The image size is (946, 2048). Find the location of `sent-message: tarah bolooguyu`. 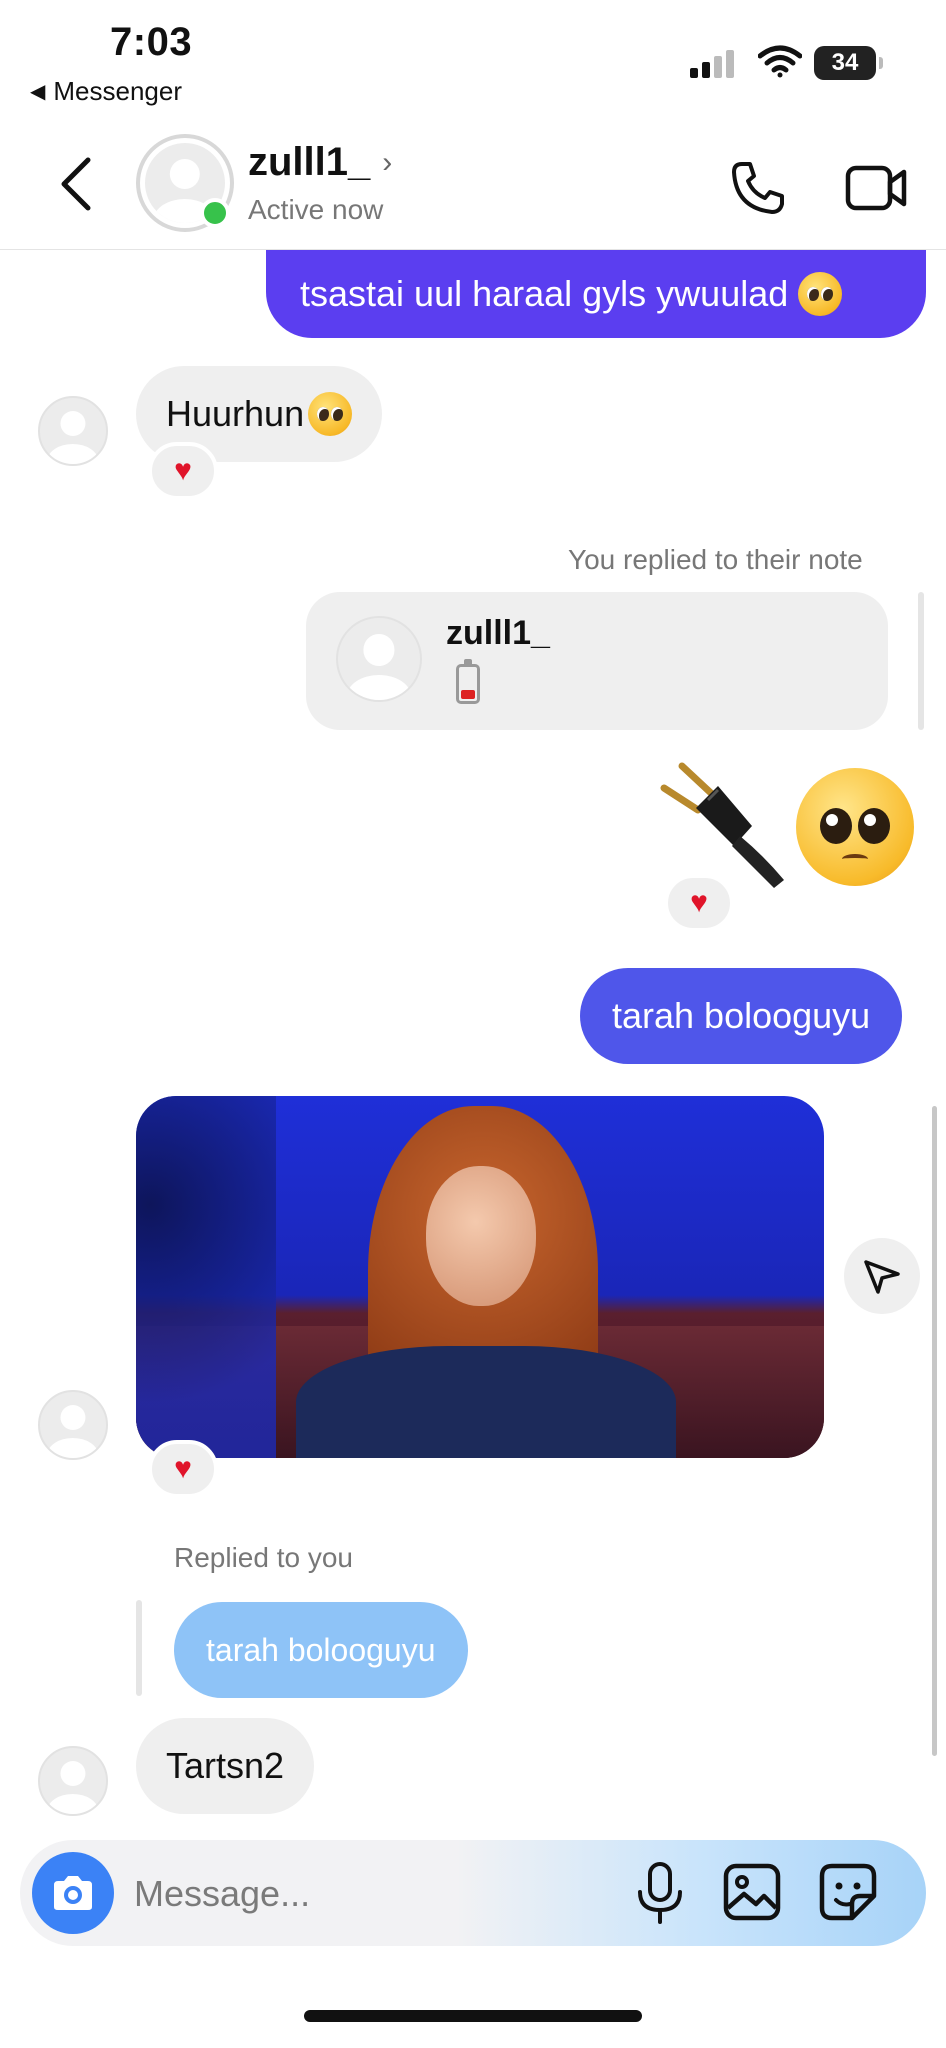

sent-message: tarah bolooguyu is located at coordinates (741, 1016).